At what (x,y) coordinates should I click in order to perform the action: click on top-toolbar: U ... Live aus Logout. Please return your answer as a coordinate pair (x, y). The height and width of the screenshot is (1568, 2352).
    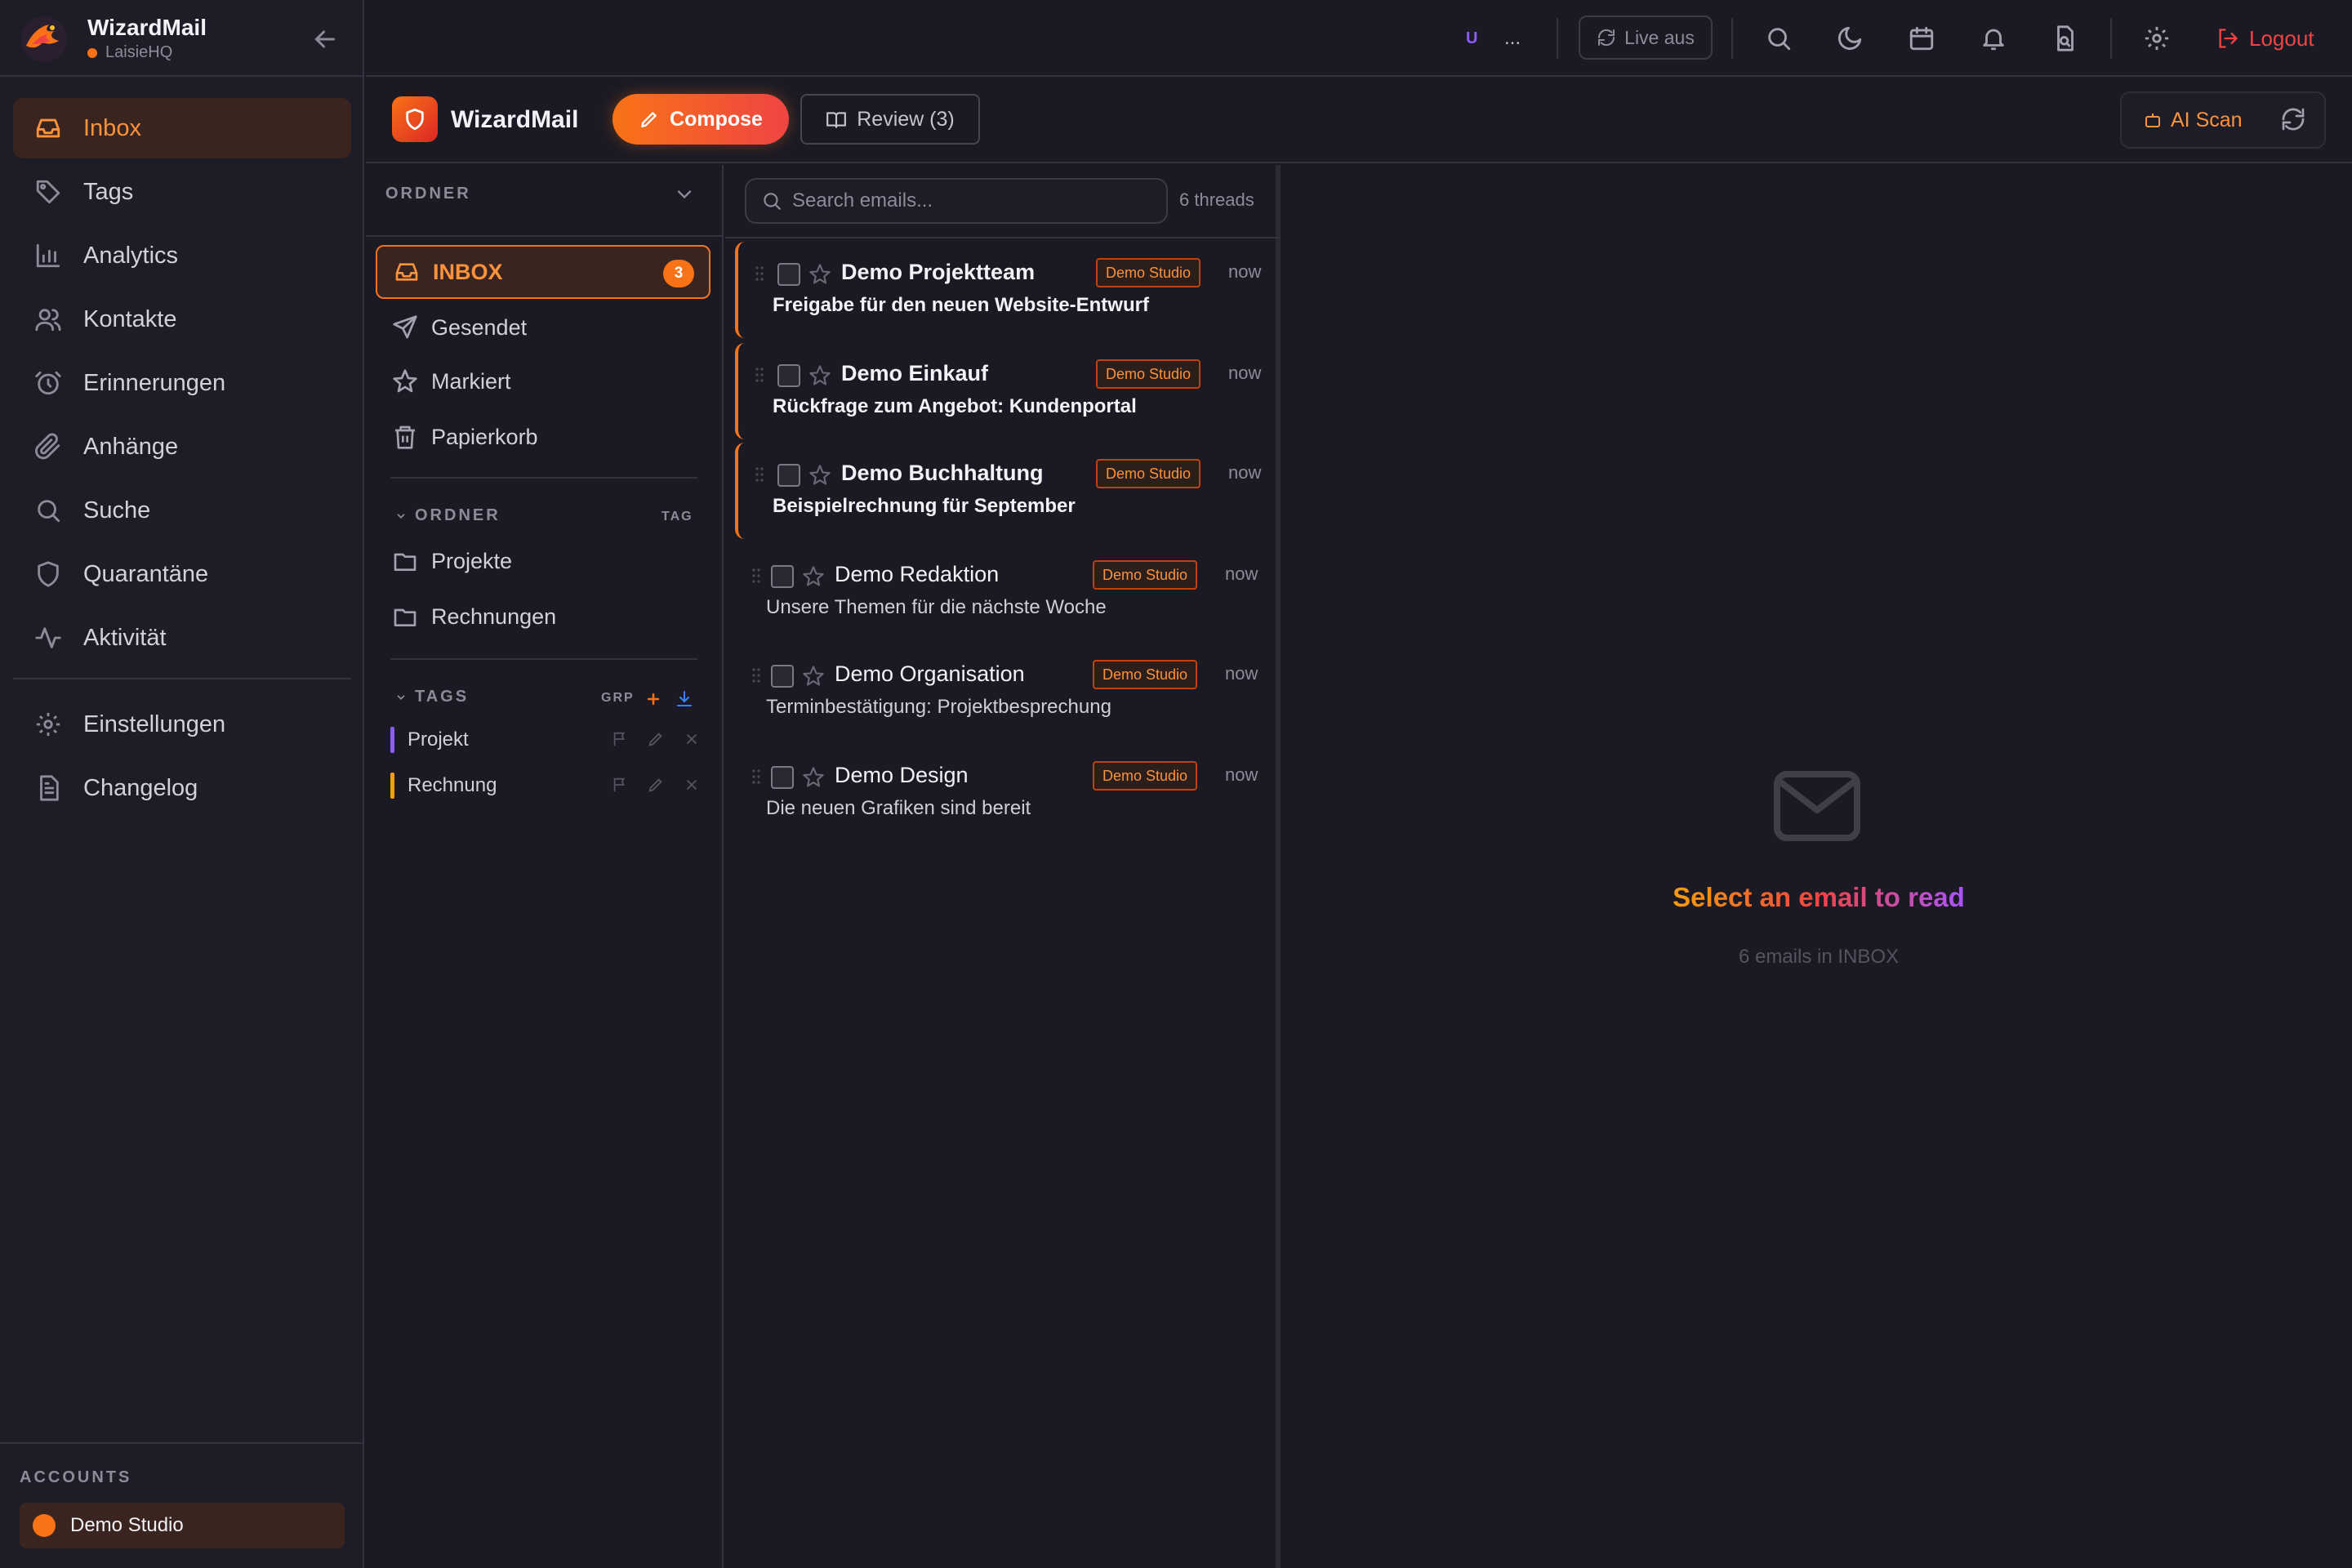
    Looking at the image, I should click on (1359, 38).